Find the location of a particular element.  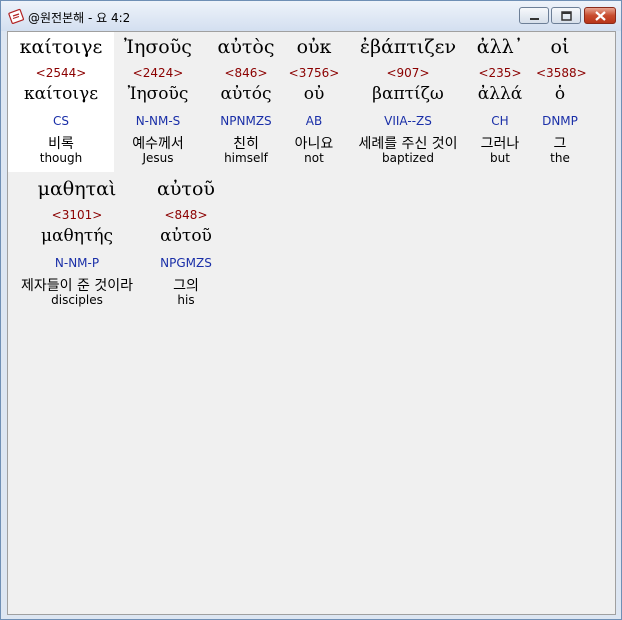

korean-gloss: 제자들이 준 것이라 is located at coordinates (77, 286).